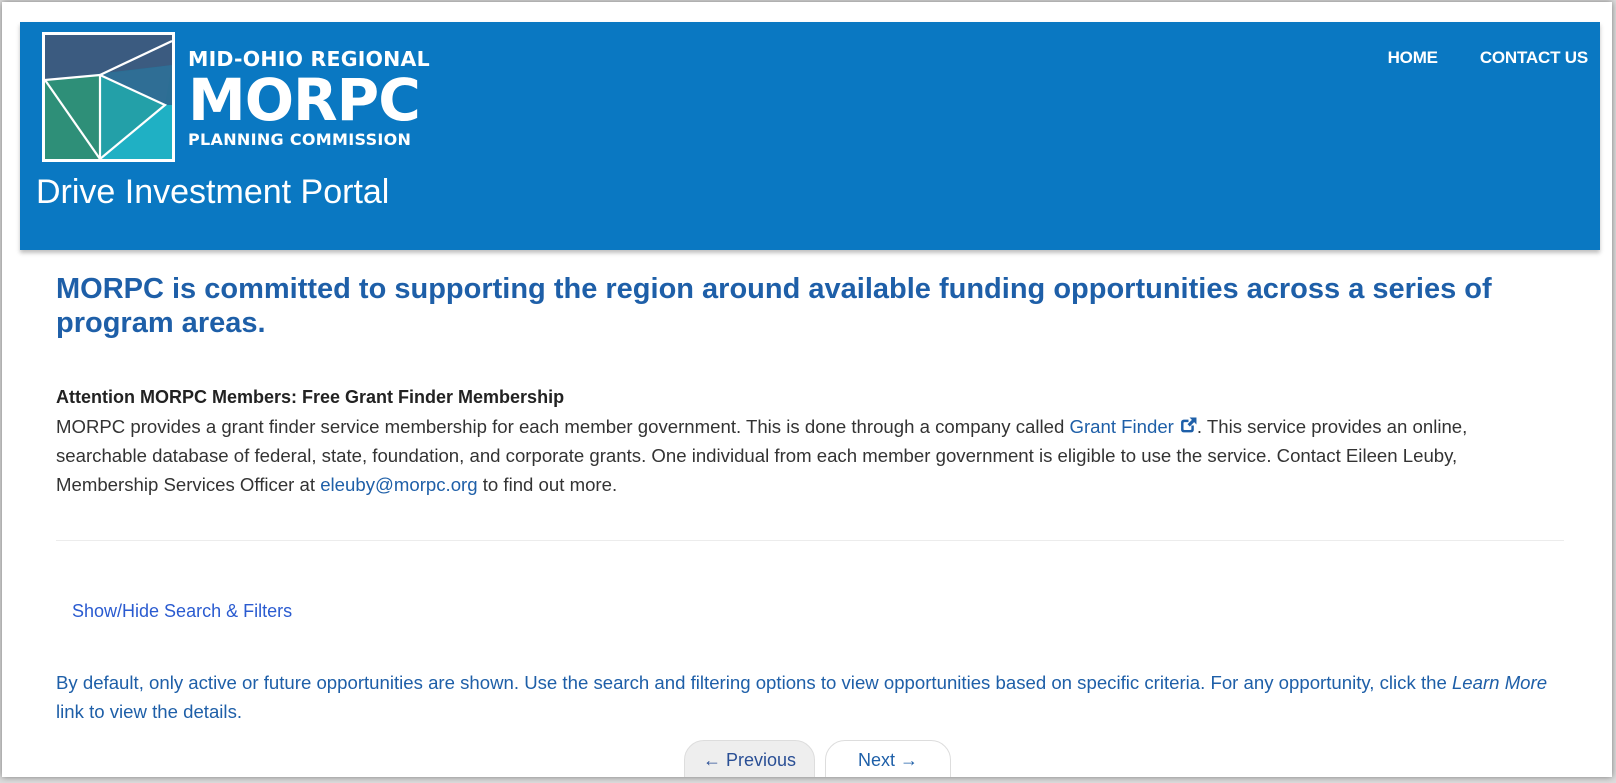 Image resolution: width=1616 pixels, height=783 pixels. What do you see at coordinates (818, 758) in the screenshot?
I see `pagination: ← Previous Next →` at bounding box center [818, 758].